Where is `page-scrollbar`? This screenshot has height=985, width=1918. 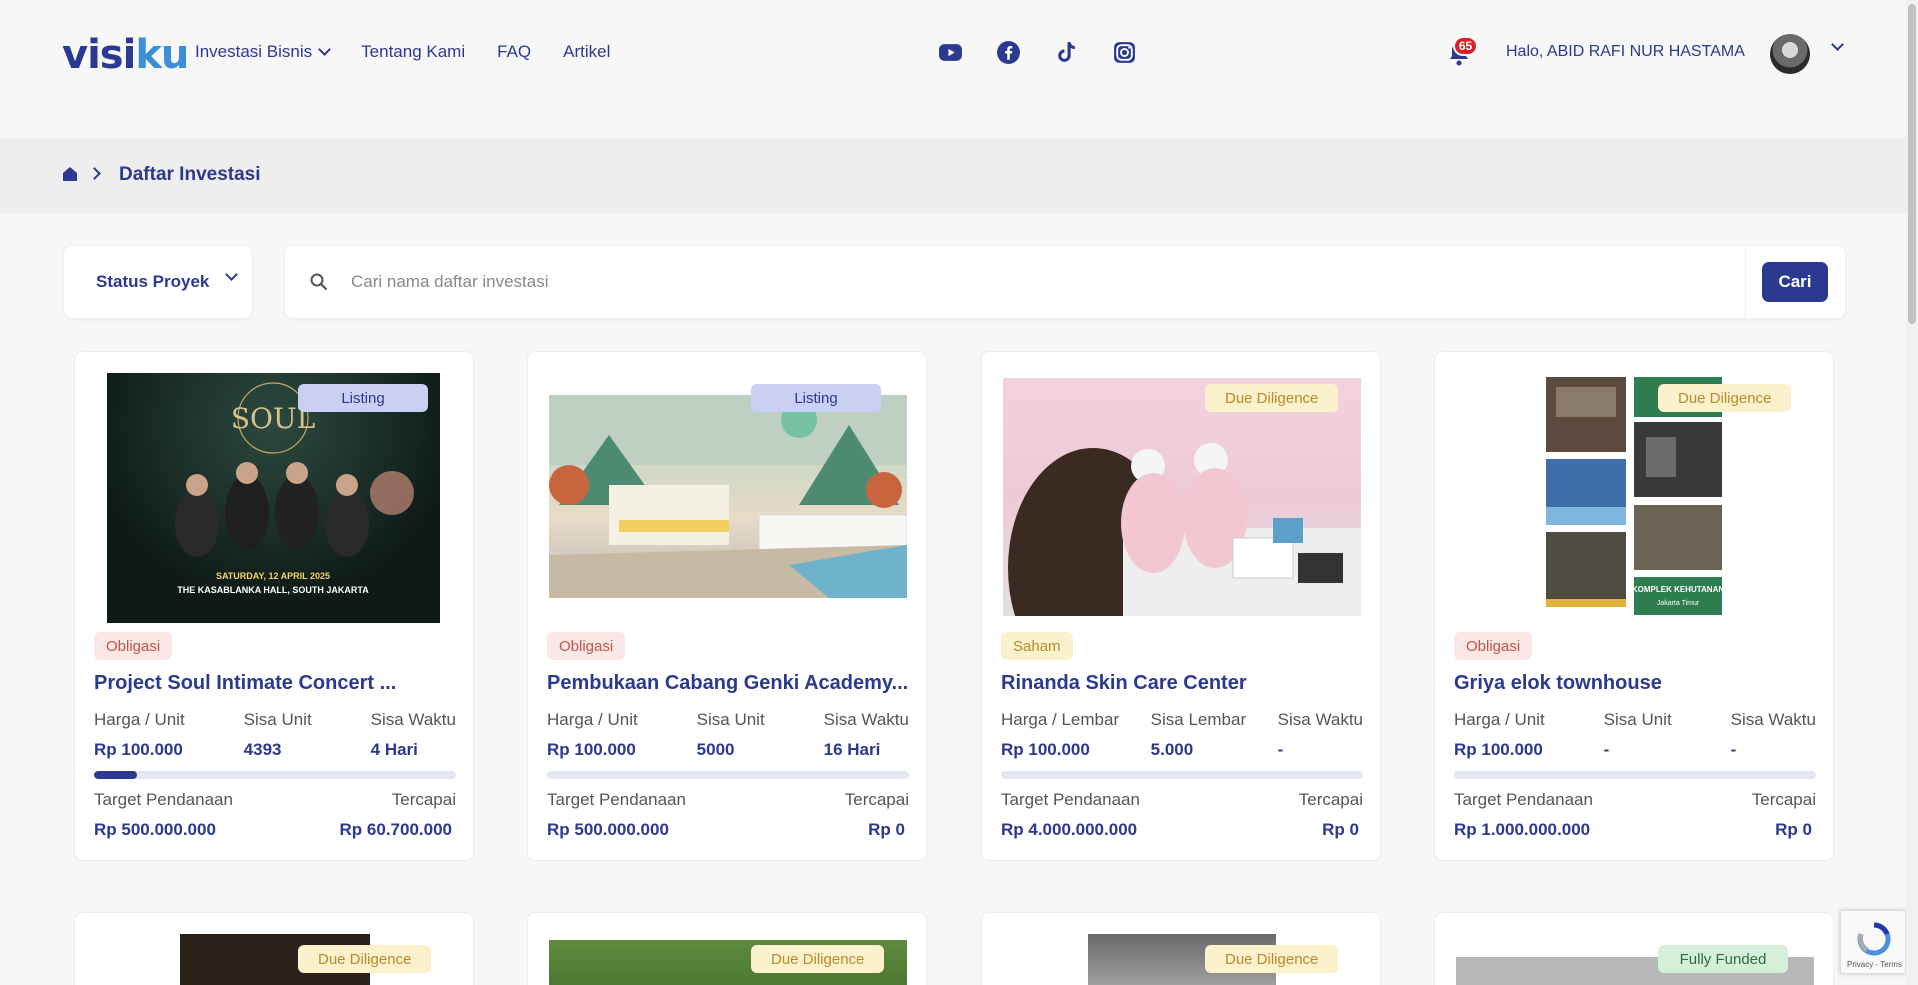 page-scrollbar is located at coordinates (1912, 492).